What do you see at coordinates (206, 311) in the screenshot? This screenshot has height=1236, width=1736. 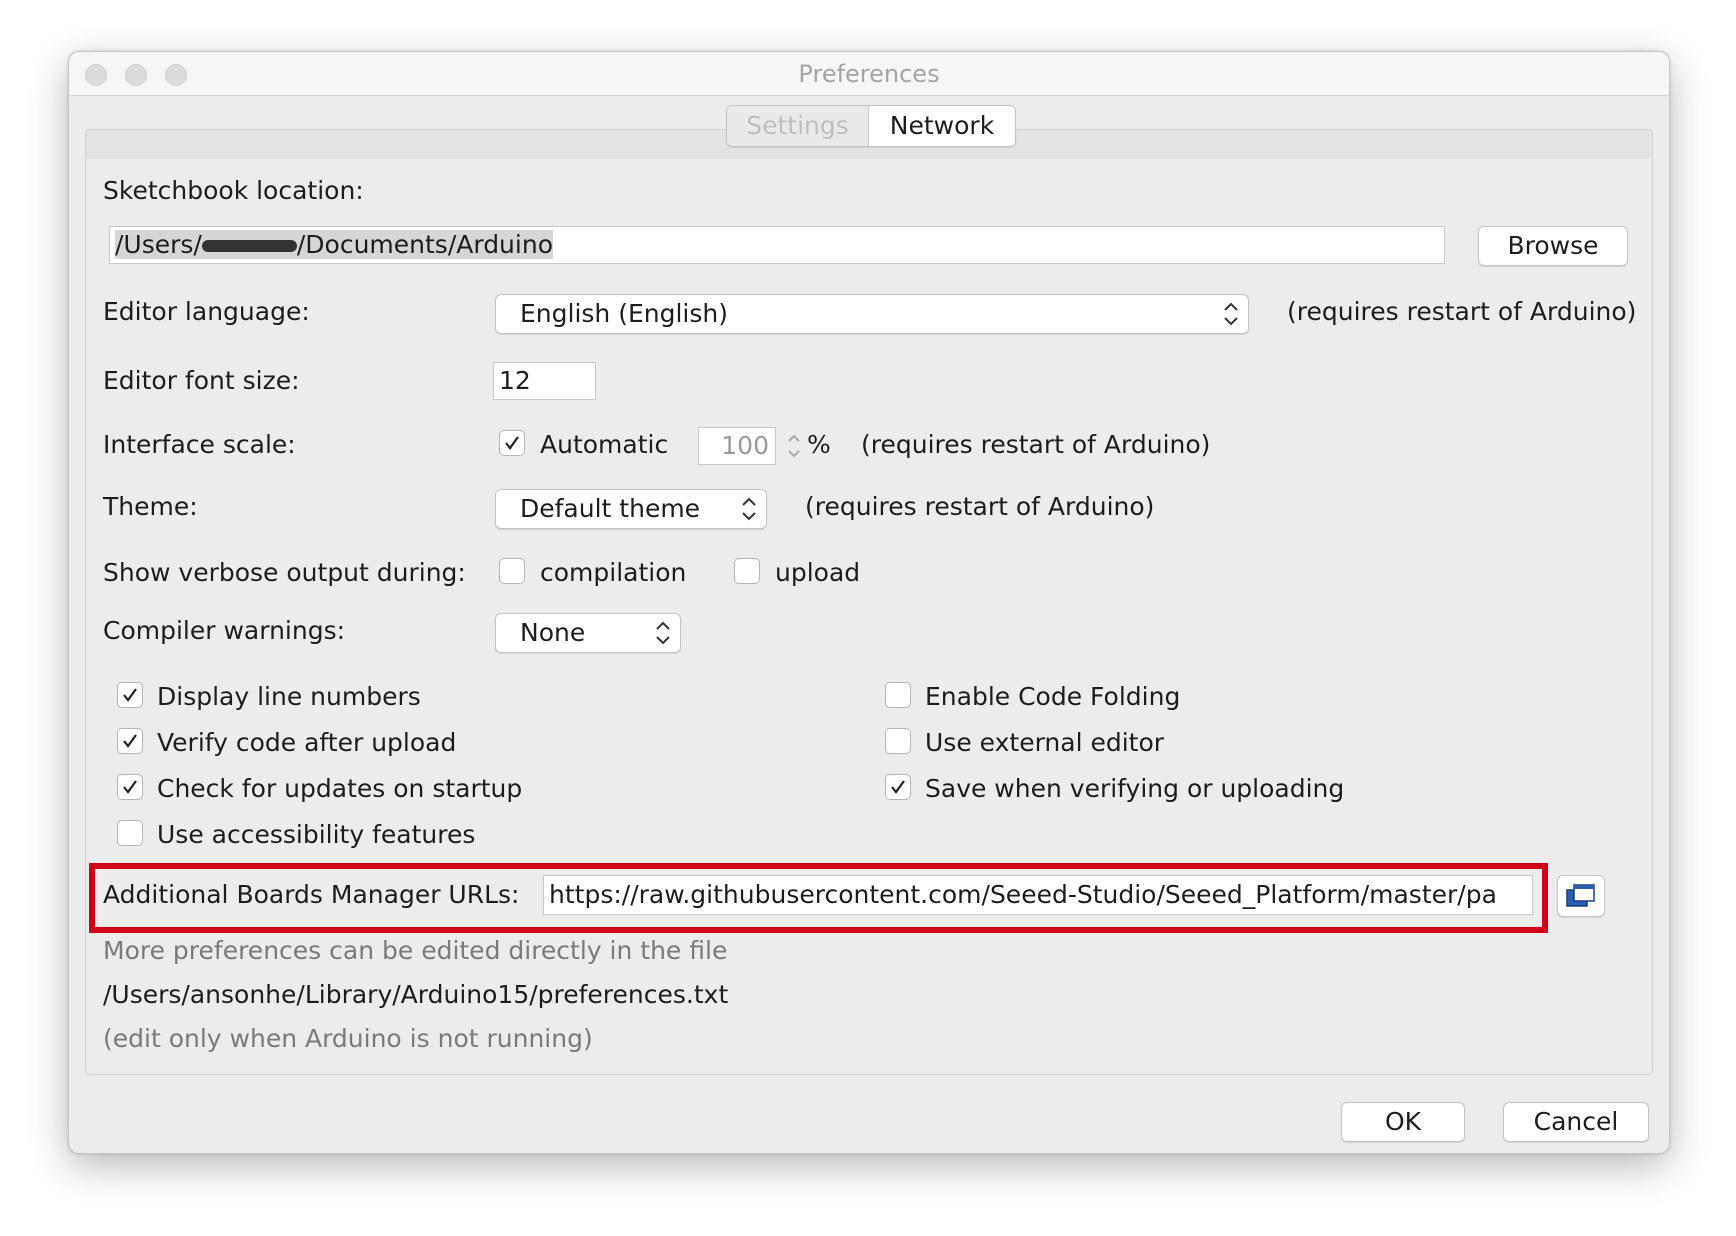 I see `editor-language-label: Editor language:` at bounding box center [206, 311].